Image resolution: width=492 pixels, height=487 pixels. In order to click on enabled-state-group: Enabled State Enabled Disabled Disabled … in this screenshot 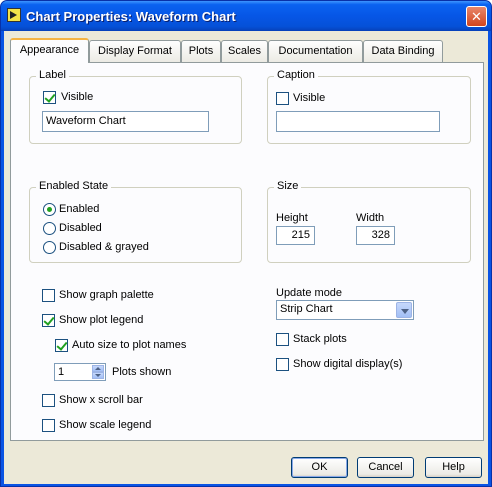, I will do `click(135, 221)`.